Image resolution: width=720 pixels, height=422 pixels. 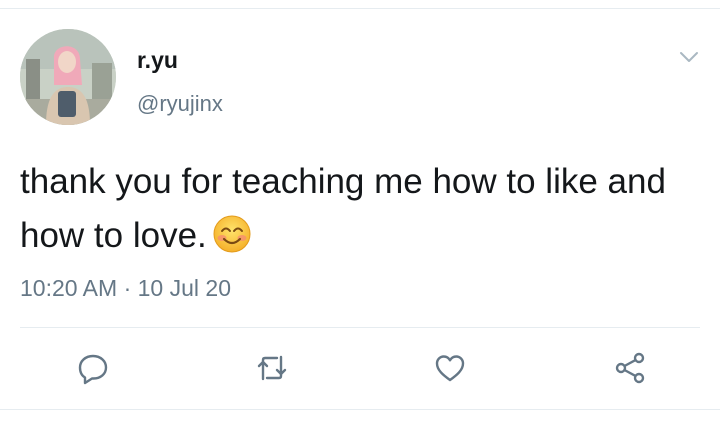 I want to click on timestamp: 10:20 AM · 10 Jul 20, so click(x=125, y=288).